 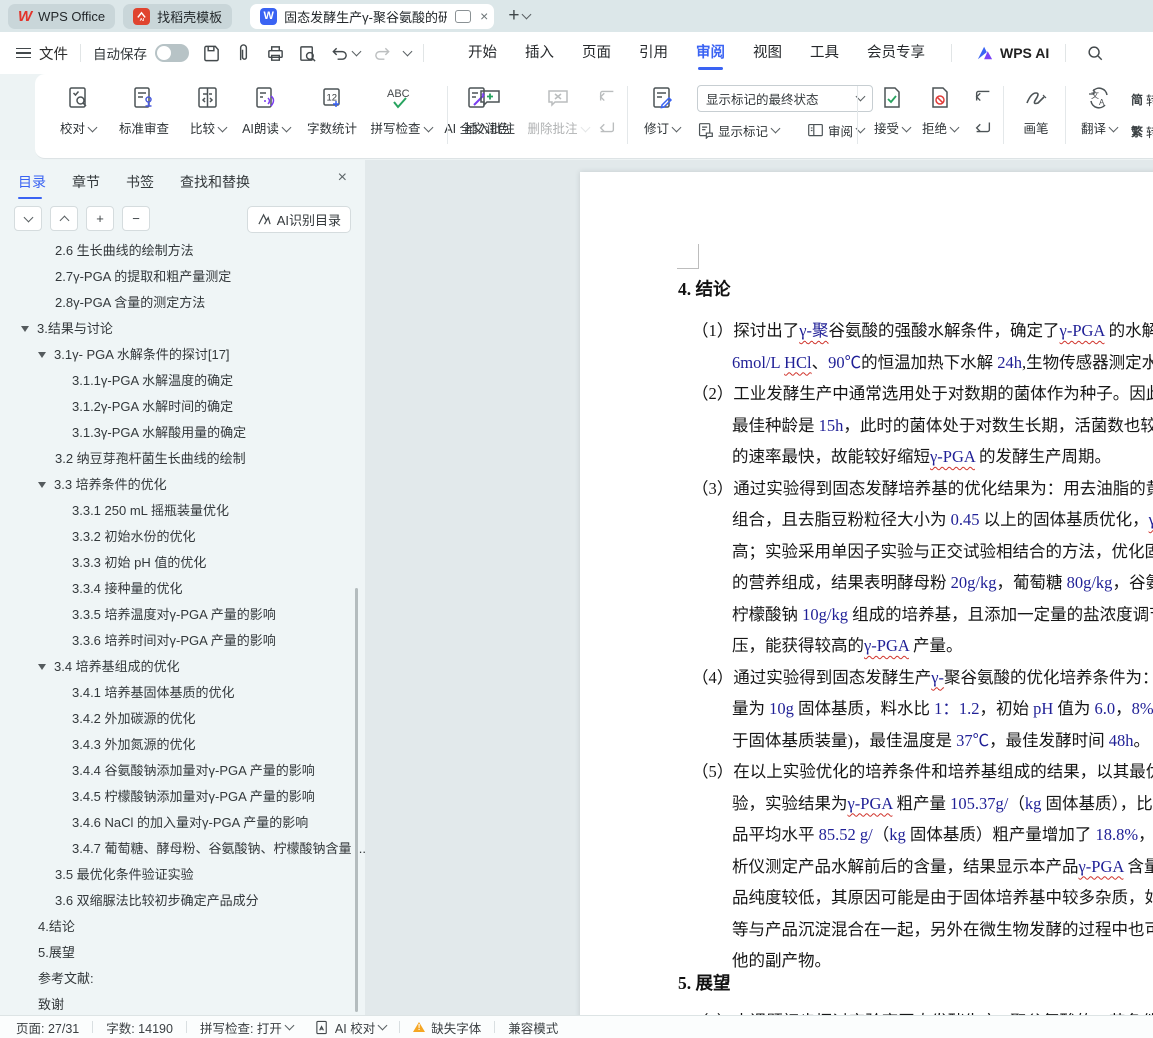 I want to click on toc-collapse-up-button, so click(x=64, y=218).